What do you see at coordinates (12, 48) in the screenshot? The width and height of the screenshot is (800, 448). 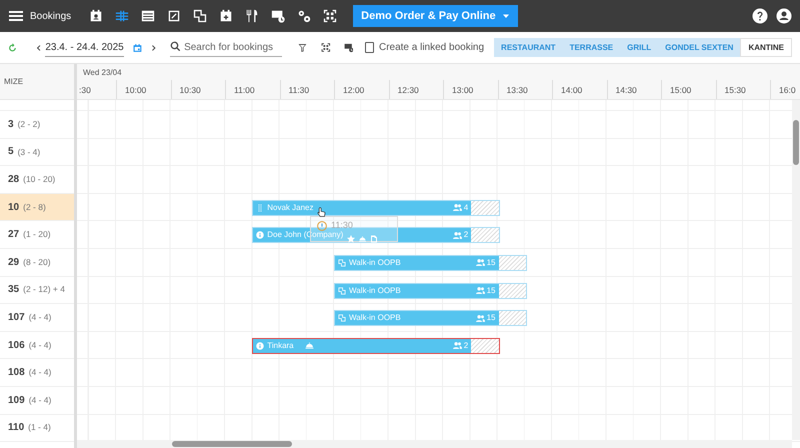 I see `refresh-icon` at bounding box center [12, 48].